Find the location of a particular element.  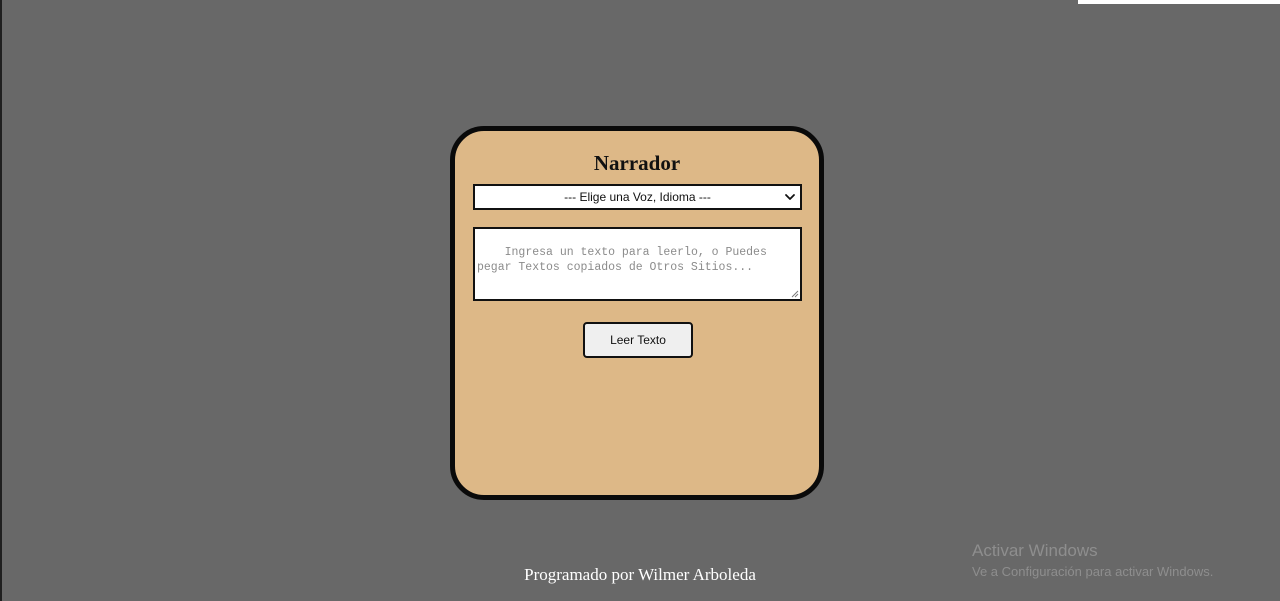

watermark-title: Activar Windows is located at coordinates (1035, 550).